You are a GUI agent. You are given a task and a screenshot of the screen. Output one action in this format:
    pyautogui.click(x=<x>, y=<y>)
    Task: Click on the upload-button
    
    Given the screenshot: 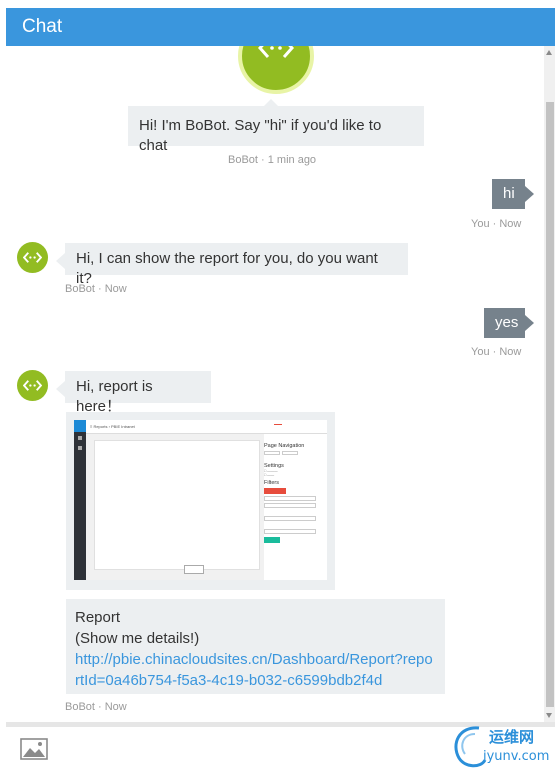 What is the action you would take?
    pyautogui.click(x=34, y=750)
    